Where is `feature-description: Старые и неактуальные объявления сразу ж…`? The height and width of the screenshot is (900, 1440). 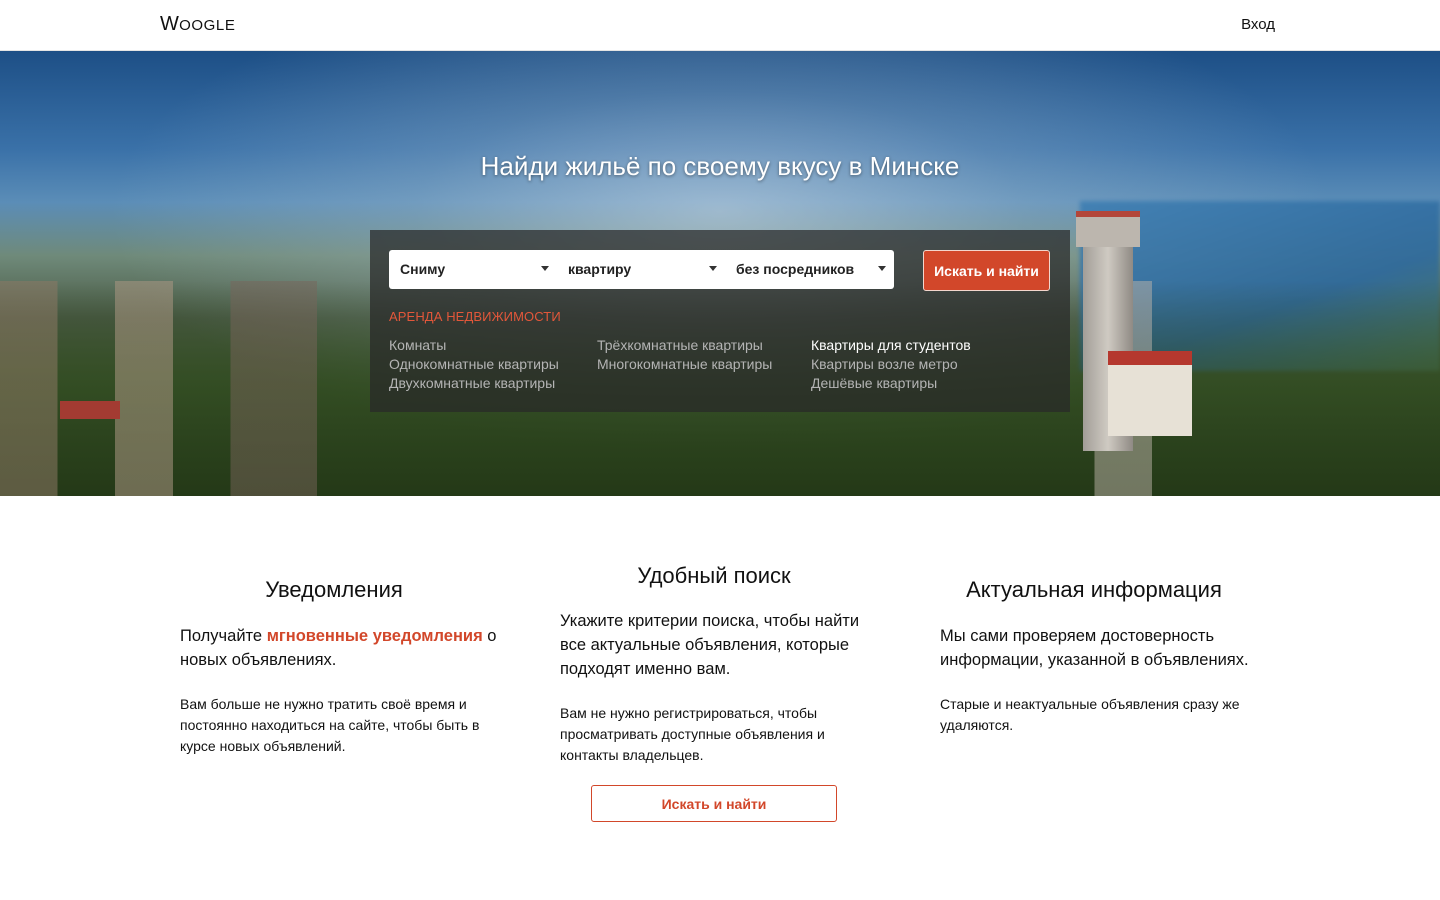
feature-description: Старые и неактуальные объявления сразу ж… is located at coordinates (1090, 714).